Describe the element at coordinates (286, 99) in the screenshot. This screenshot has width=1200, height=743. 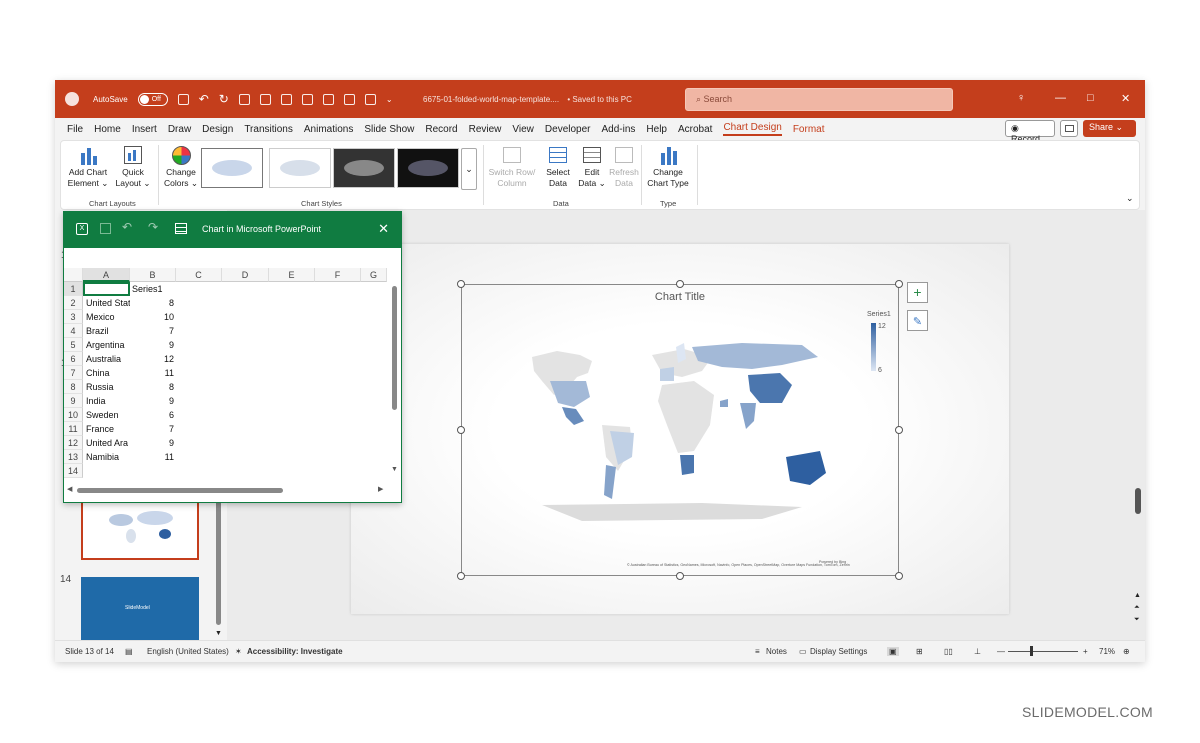
I see `email-icon` at that location.